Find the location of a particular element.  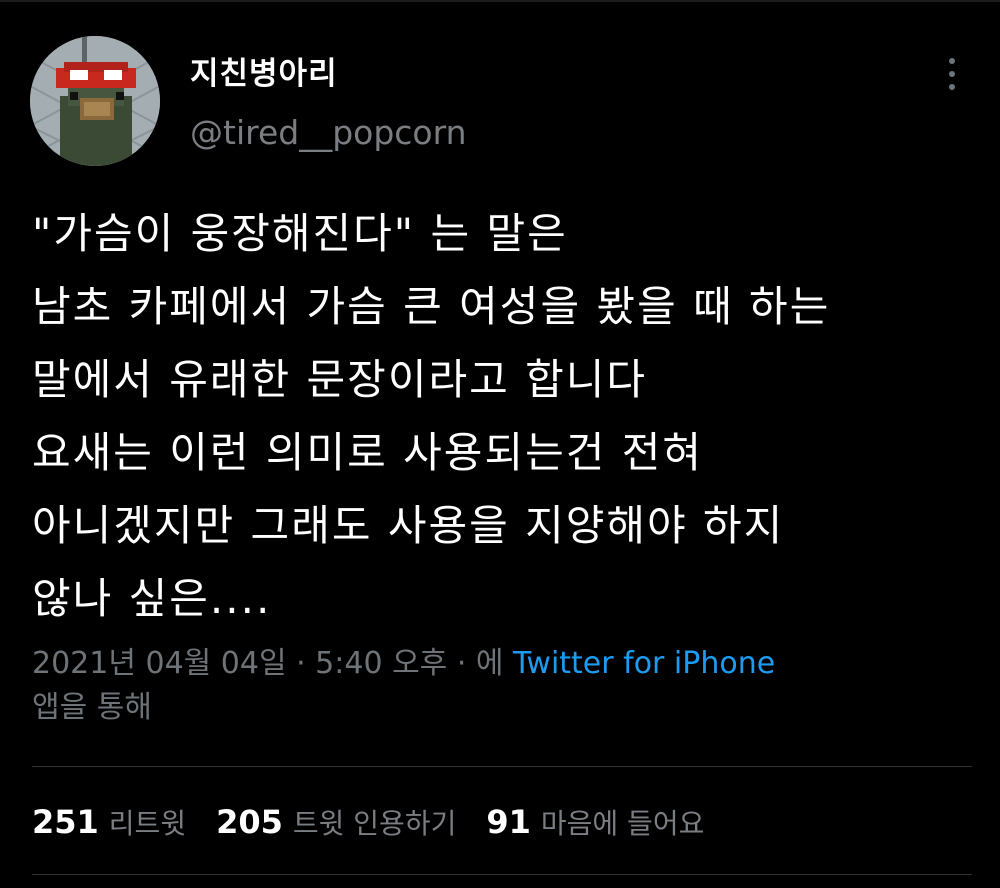

avatar is located at coordinates (95, 101).